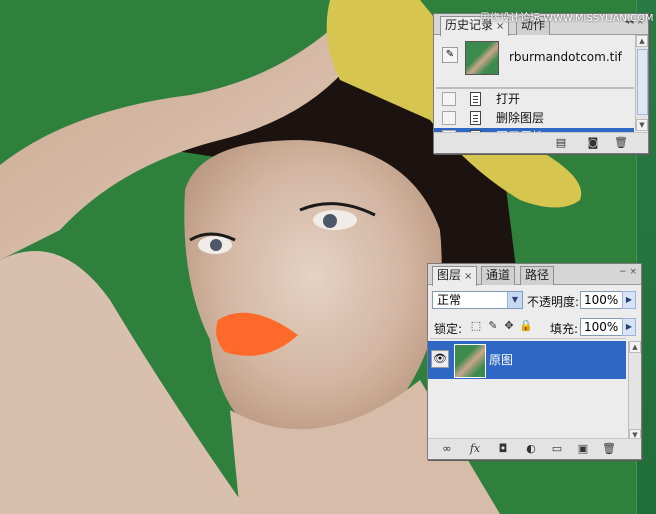 The width and height of the screenshot is (656, 514). Describe the element at coordinates (534, 99) in the screenshot. I see `history-item-open: 打开` at that location.